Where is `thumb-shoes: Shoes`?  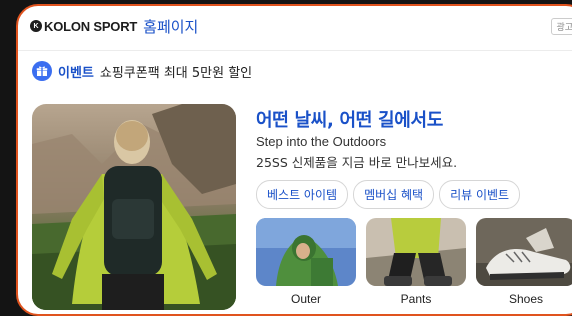 thumb-shoes: Shoes is located at coordinates (524, 262).